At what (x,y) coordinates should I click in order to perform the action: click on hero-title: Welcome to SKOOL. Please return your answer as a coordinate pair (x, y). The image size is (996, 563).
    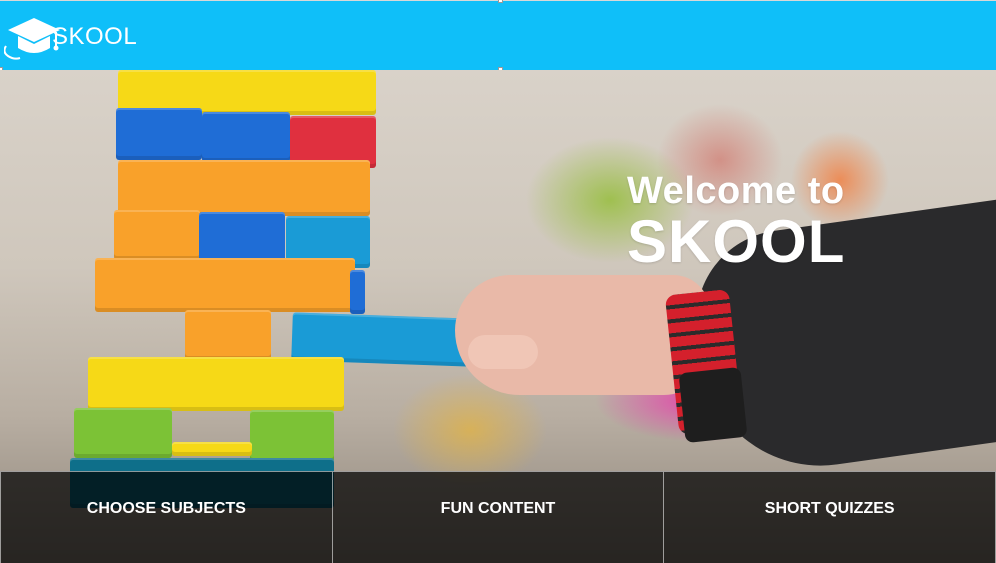
    Looking at the image, I should click on (736, 222).